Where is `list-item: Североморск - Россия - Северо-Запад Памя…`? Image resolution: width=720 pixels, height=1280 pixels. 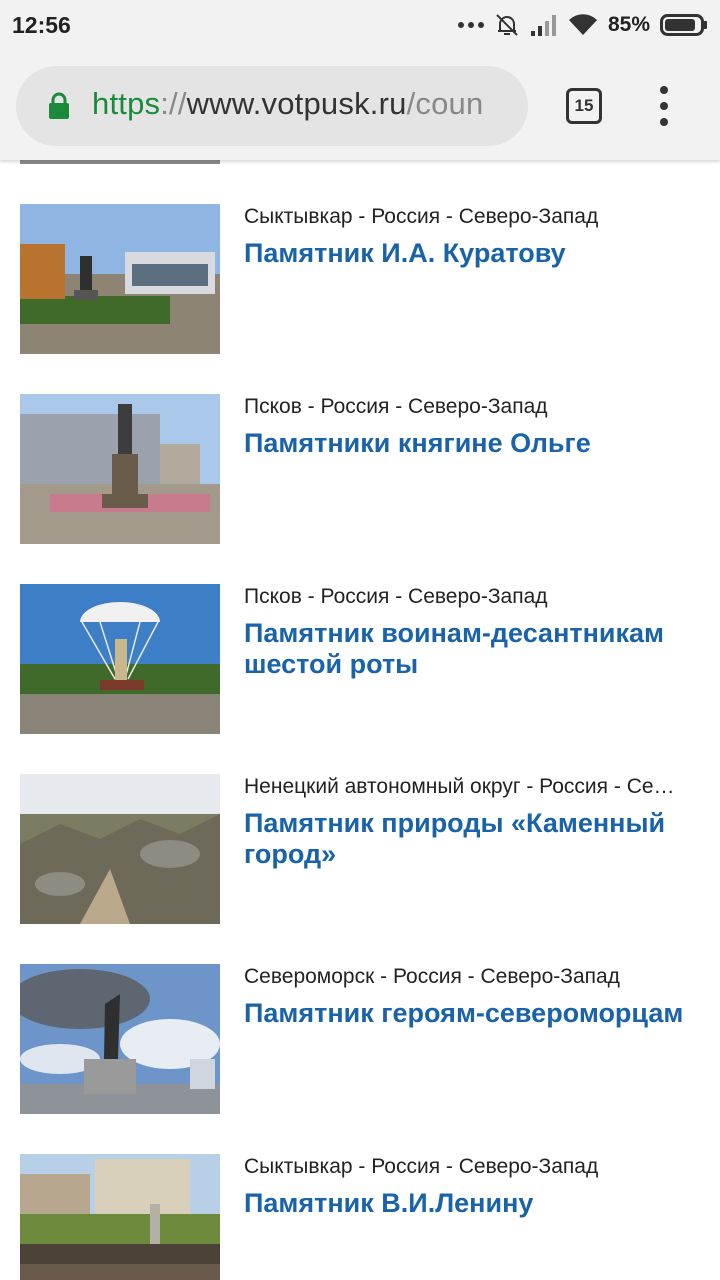 list-item: Североморск - Россия - Северо-Запад Памя… is located at coordinates (360, 1039).